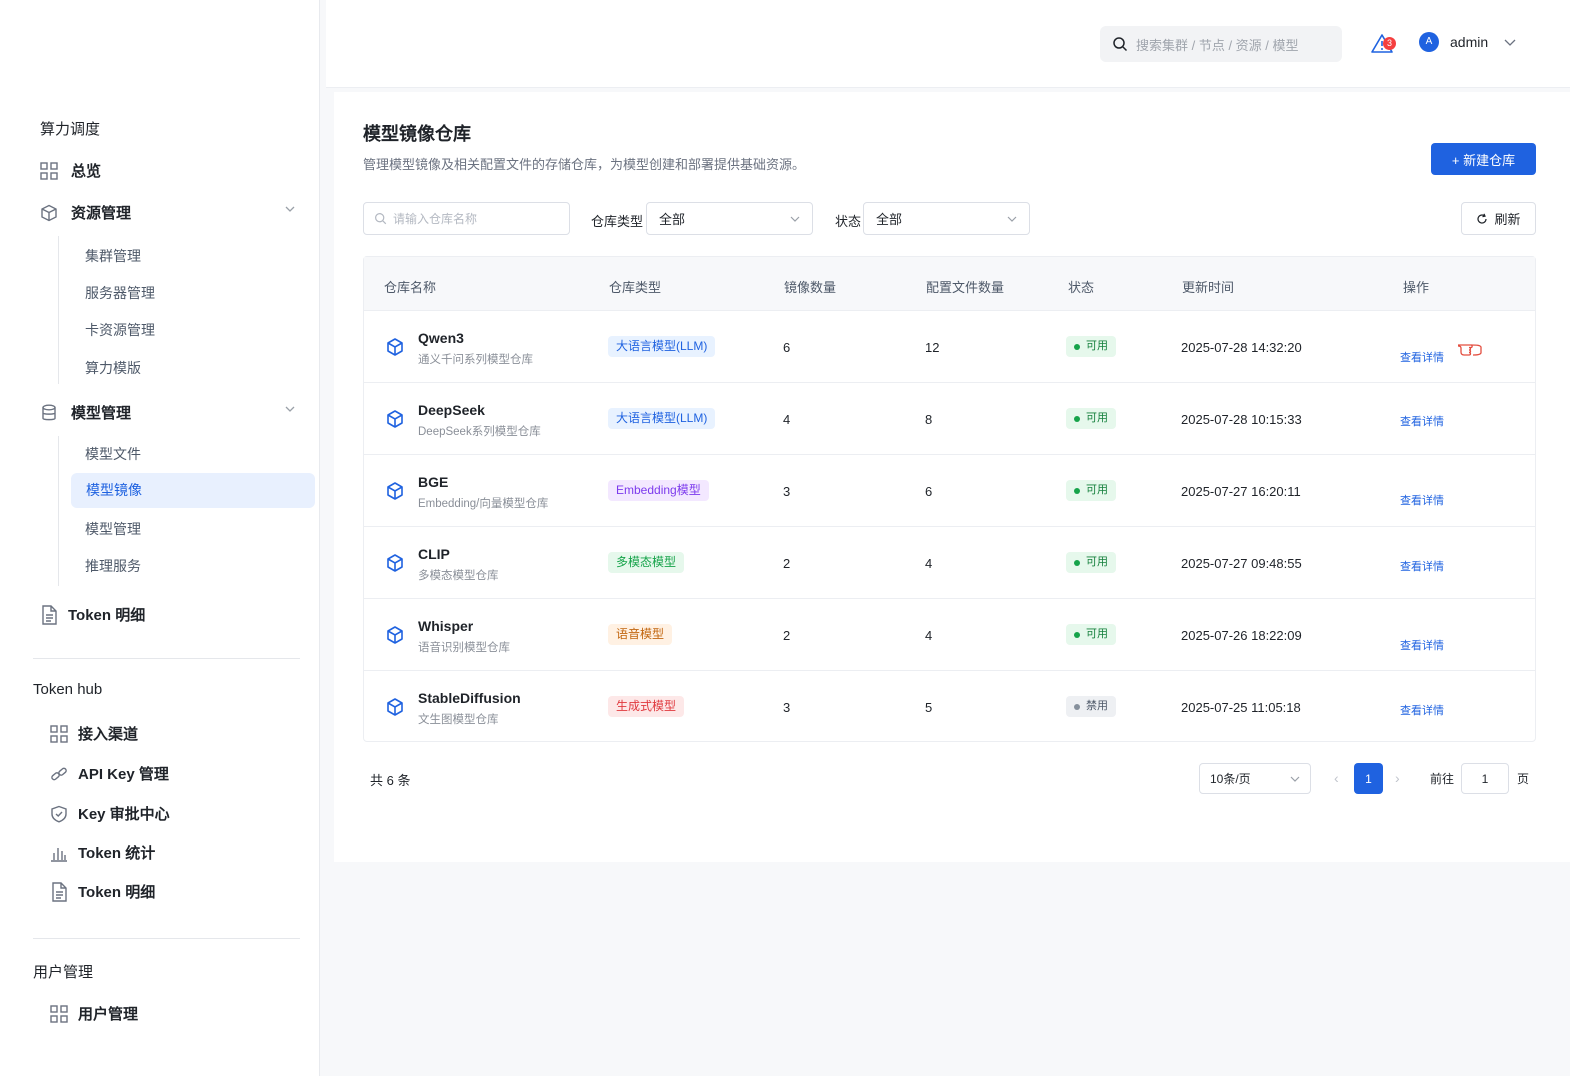  Describe the element at coordinates (946, 218) in the screenshot. I see `status-filter-select: 全部` at that location.